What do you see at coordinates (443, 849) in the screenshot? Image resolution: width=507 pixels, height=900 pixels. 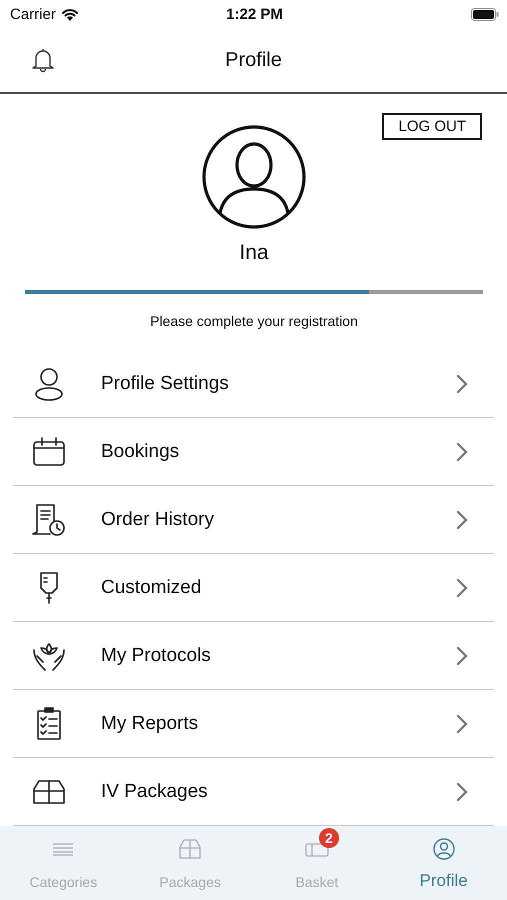 I see `profile-icon` at bounding box center [443, 849].